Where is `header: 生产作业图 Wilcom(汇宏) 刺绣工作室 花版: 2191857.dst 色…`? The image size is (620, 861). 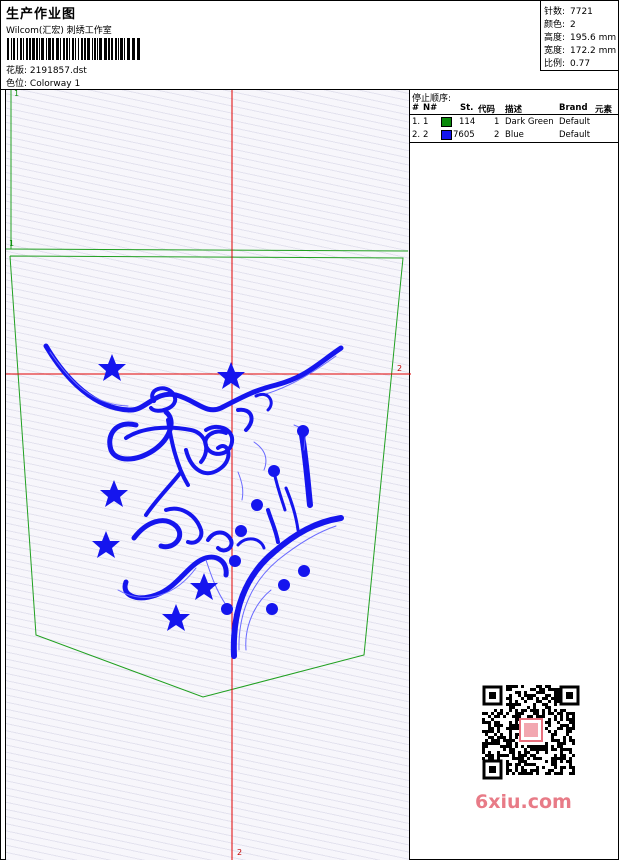
header: 生产作业图 Wilcom(汇宏) 刺绣工作室 花版: 2191857.dst 色… is located at coordinates (310, 45).